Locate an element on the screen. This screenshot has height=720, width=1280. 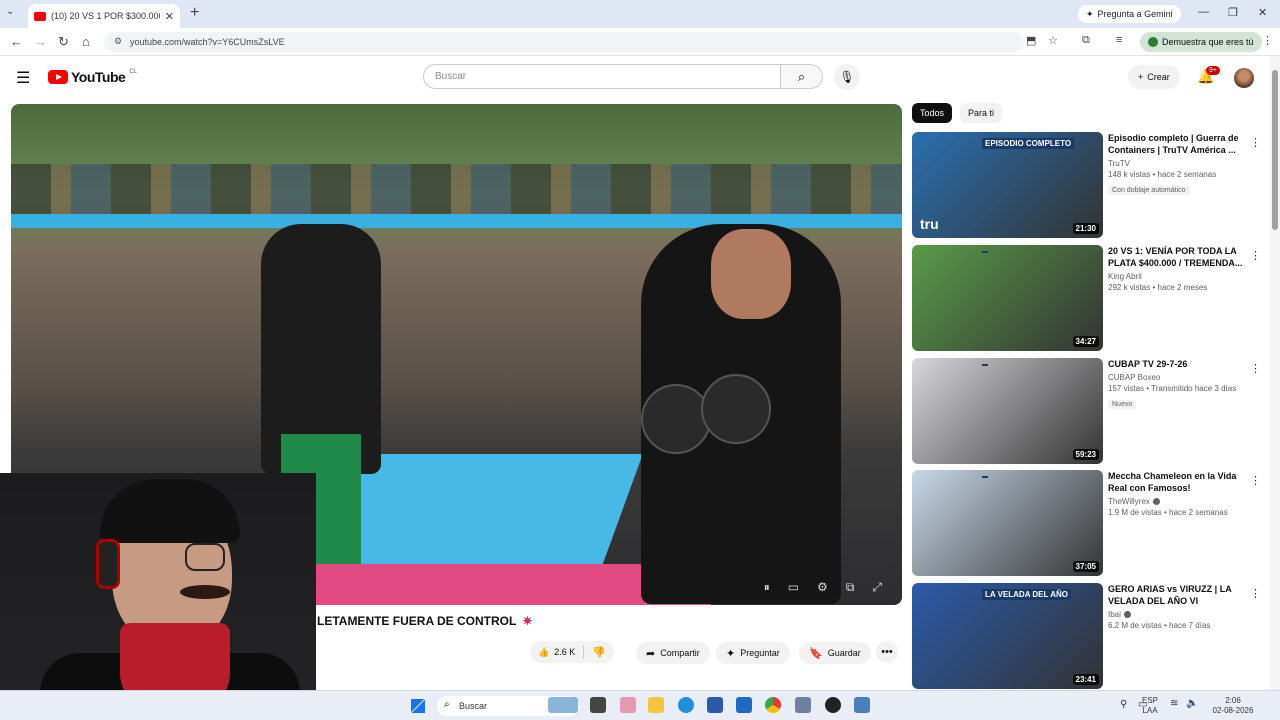
tab-search-icon: ⌄ is located at coordinates (10, 11).